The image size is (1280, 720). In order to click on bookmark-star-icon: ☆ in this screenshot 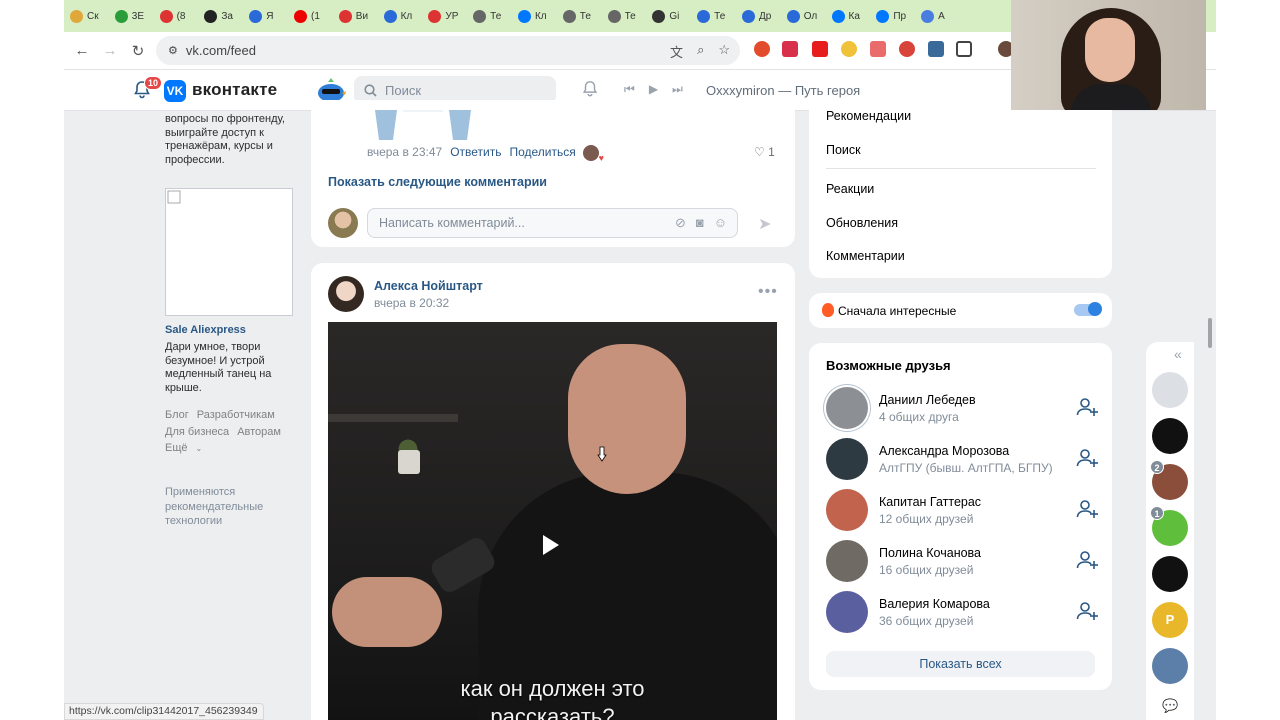, I will do `click(724, 51)`.